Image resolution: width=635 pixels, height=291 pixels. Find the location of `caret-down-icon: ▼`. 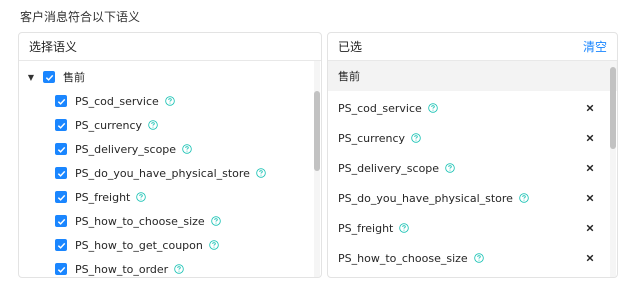

caret-down-icon: ▼ is located at coordinates (31, 77).